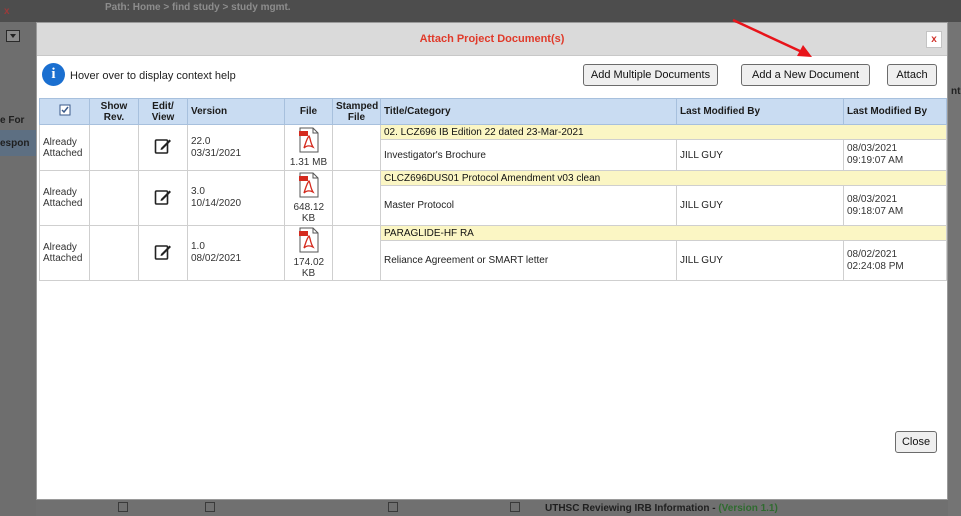 The image size is (961, 516). What do you see at coordinates (767, 36) in the screenshot?
I see `annotation-arrow-line` at bounding box center [767, 36].